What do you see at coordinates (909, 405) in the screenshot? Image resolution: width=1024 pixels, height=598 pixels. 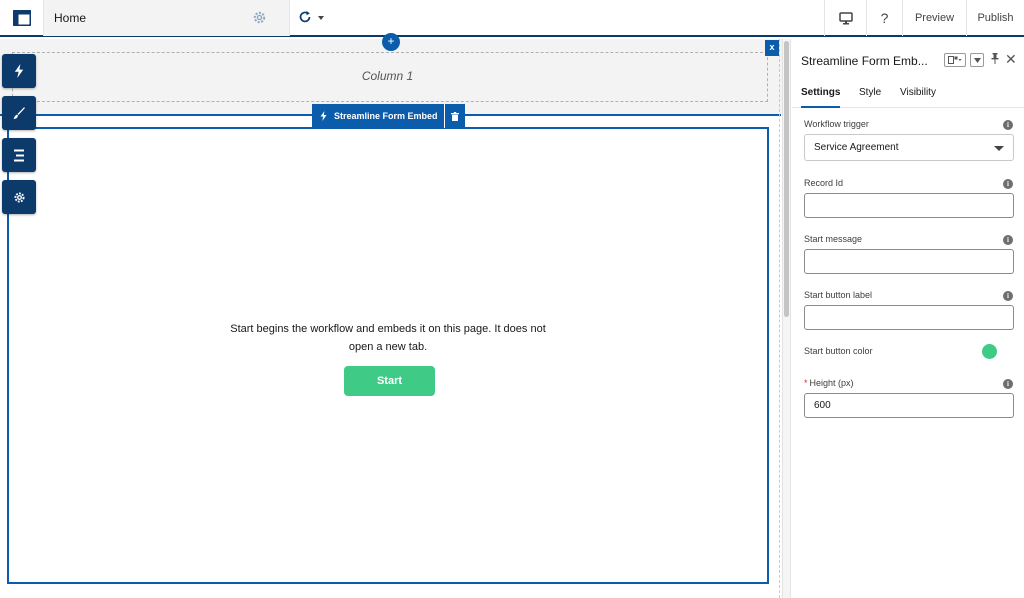 I see `height-field: 600` at bounding box center [909, 405].